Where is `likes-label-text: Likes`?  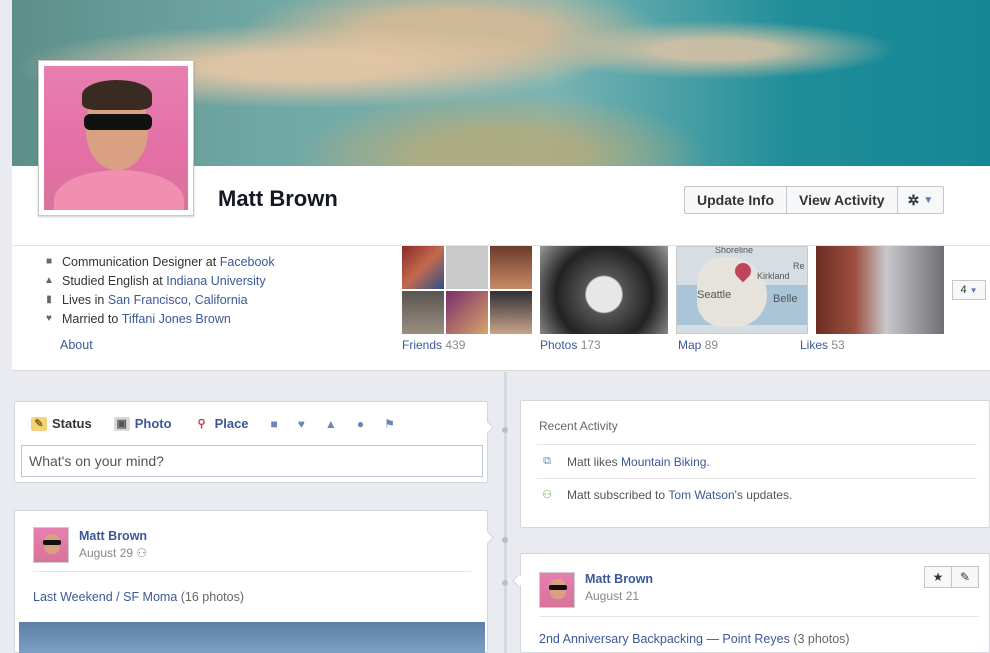
likes-label-text: Likes is located at coordinates (814, 345).